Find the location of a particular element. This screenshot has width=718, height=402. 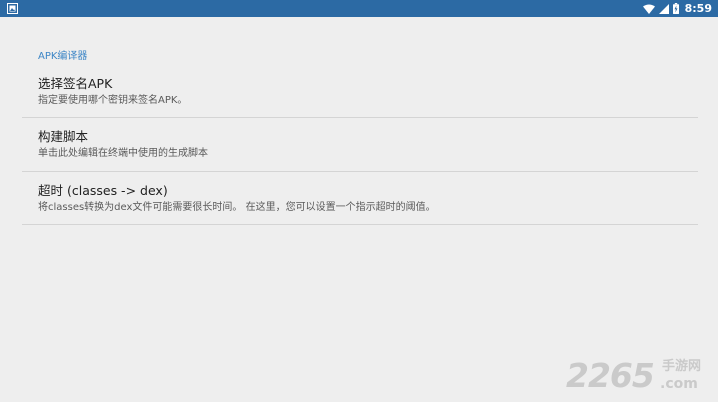

watermark-logo: 2265 手游网 .com is located at coordinates (639, 376).